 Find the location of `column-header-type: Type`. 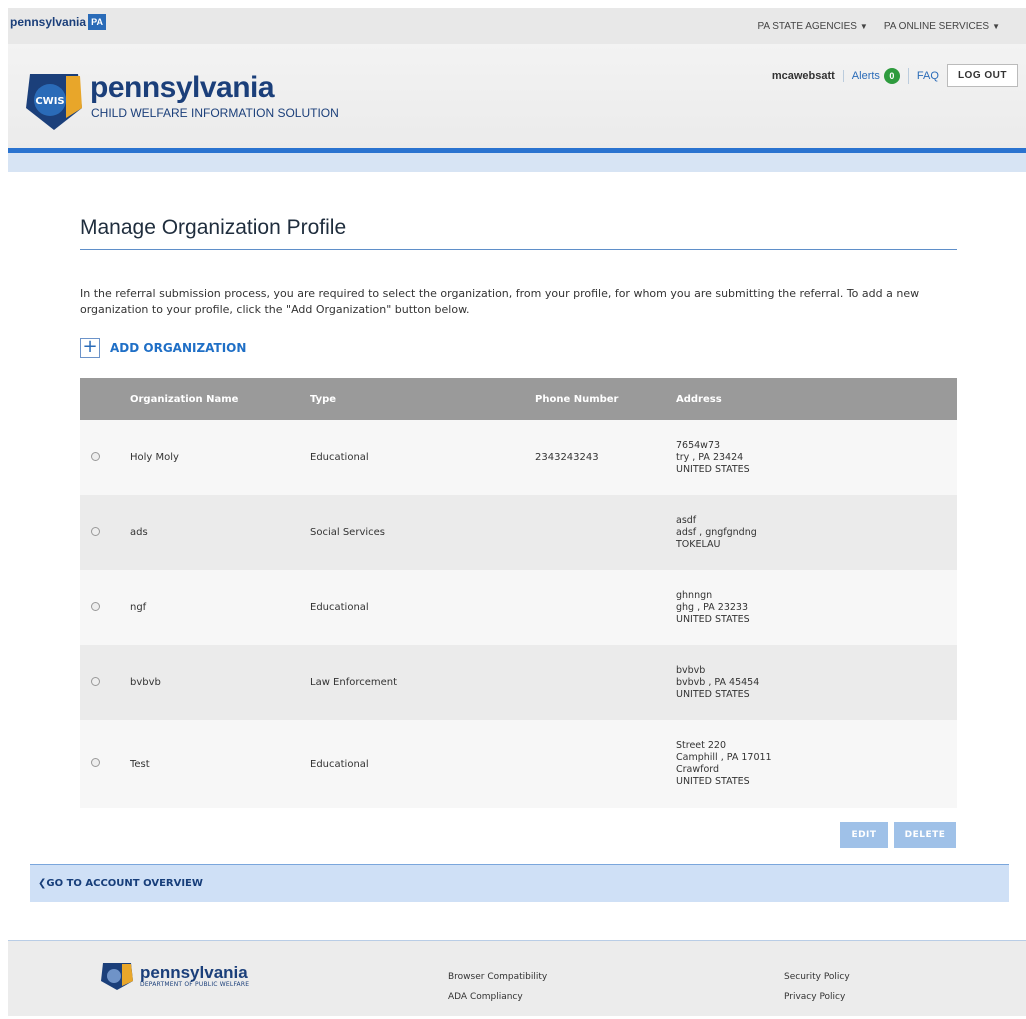

column-header-type: Type is located at coordinates (414, 399).